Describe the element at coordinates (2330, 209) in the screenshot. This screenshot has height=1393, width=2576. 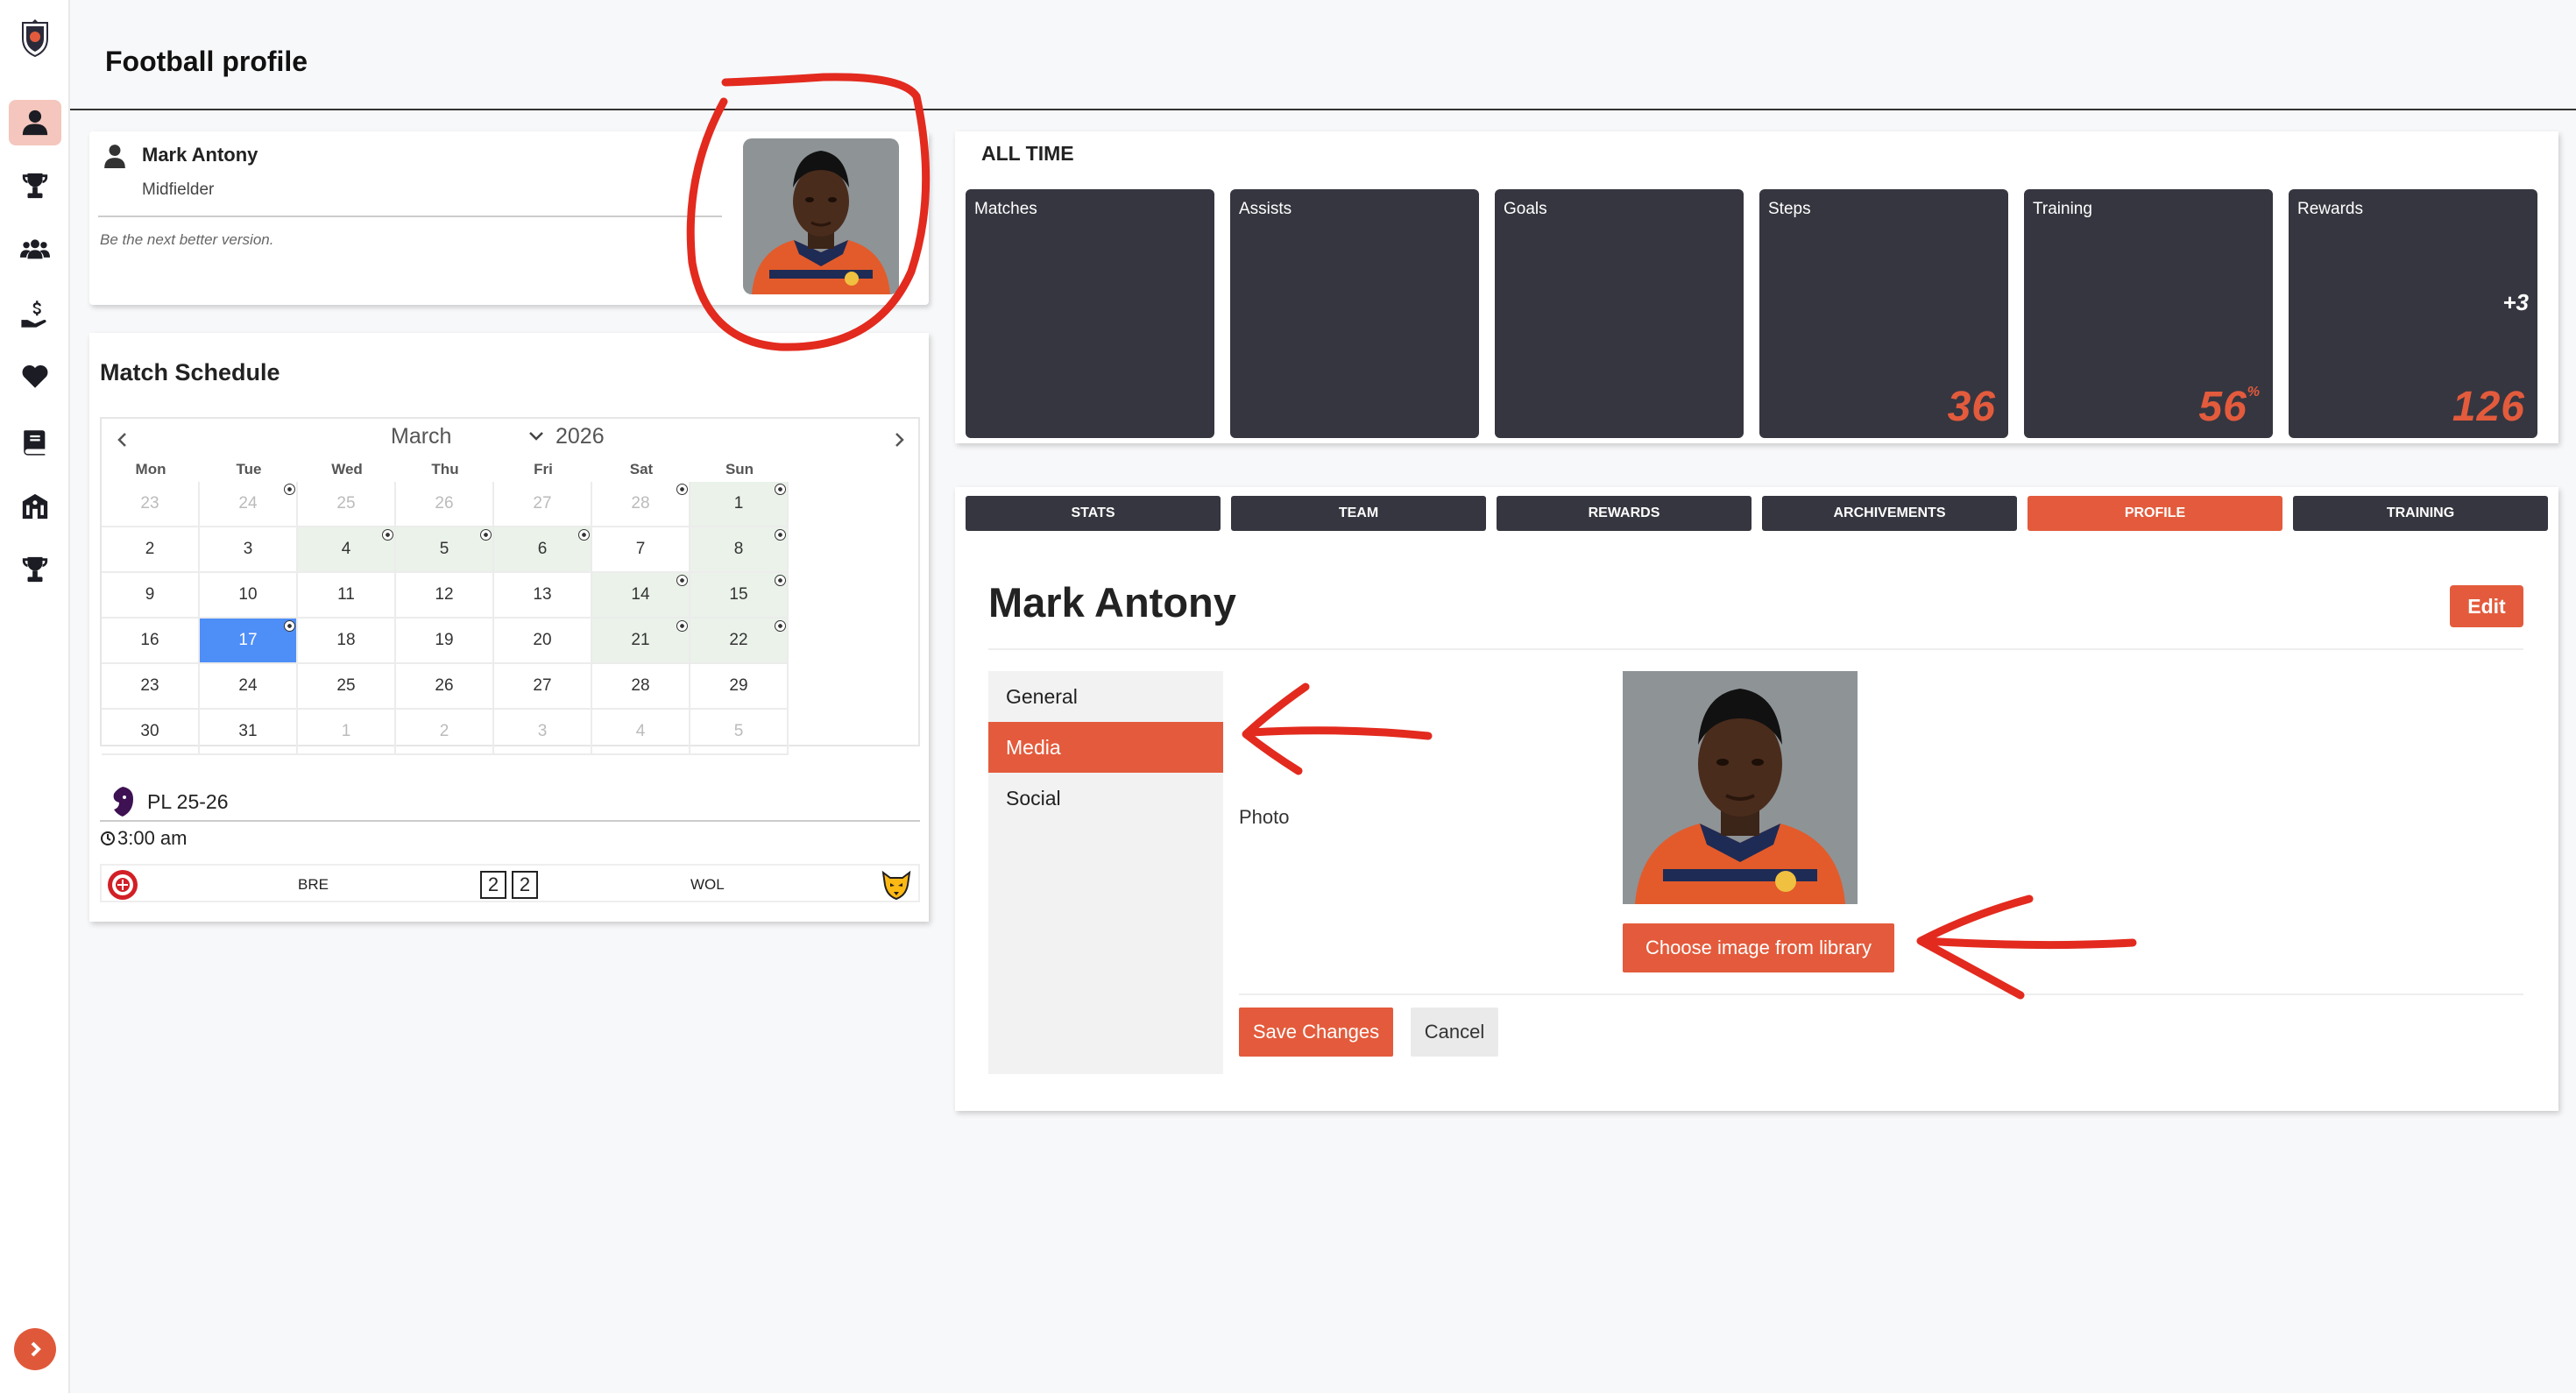
I see `stat-label: Rewards` at that location.